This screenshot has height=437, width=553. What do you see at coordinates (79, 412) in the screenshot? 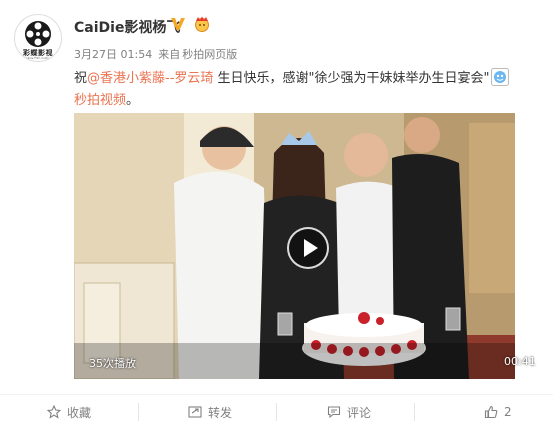
I see `favorite-label: 收藏` at bounding box center [79, 412].